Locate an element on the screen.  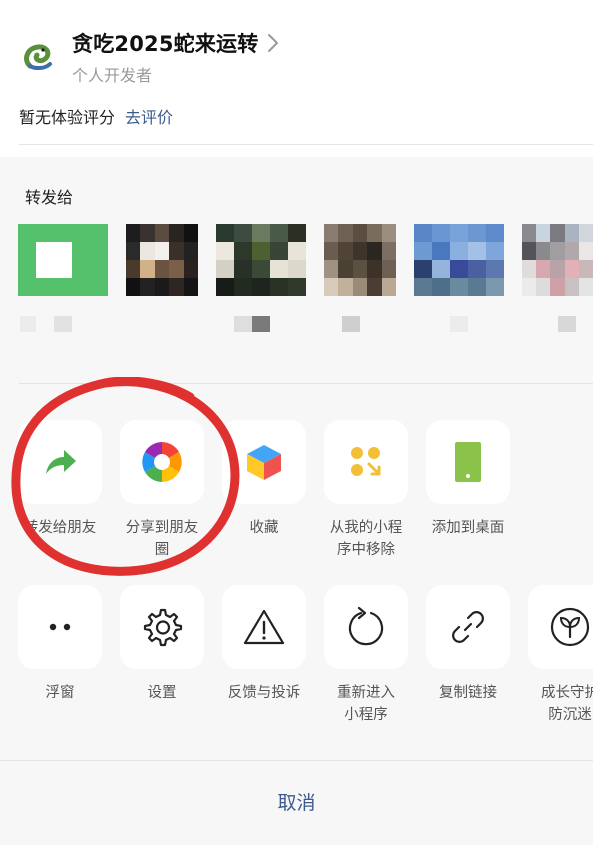
reenter-tile is located at coordinates (366, 627).